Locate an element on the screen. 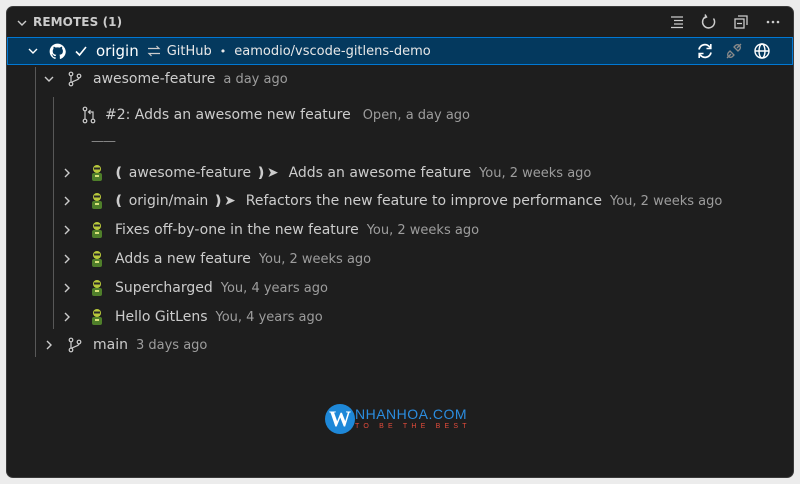 Image resolution: width=800 pixels, height=484 pixels. commit-message: Adds an awesome feature is located at coordinates (380, 173).